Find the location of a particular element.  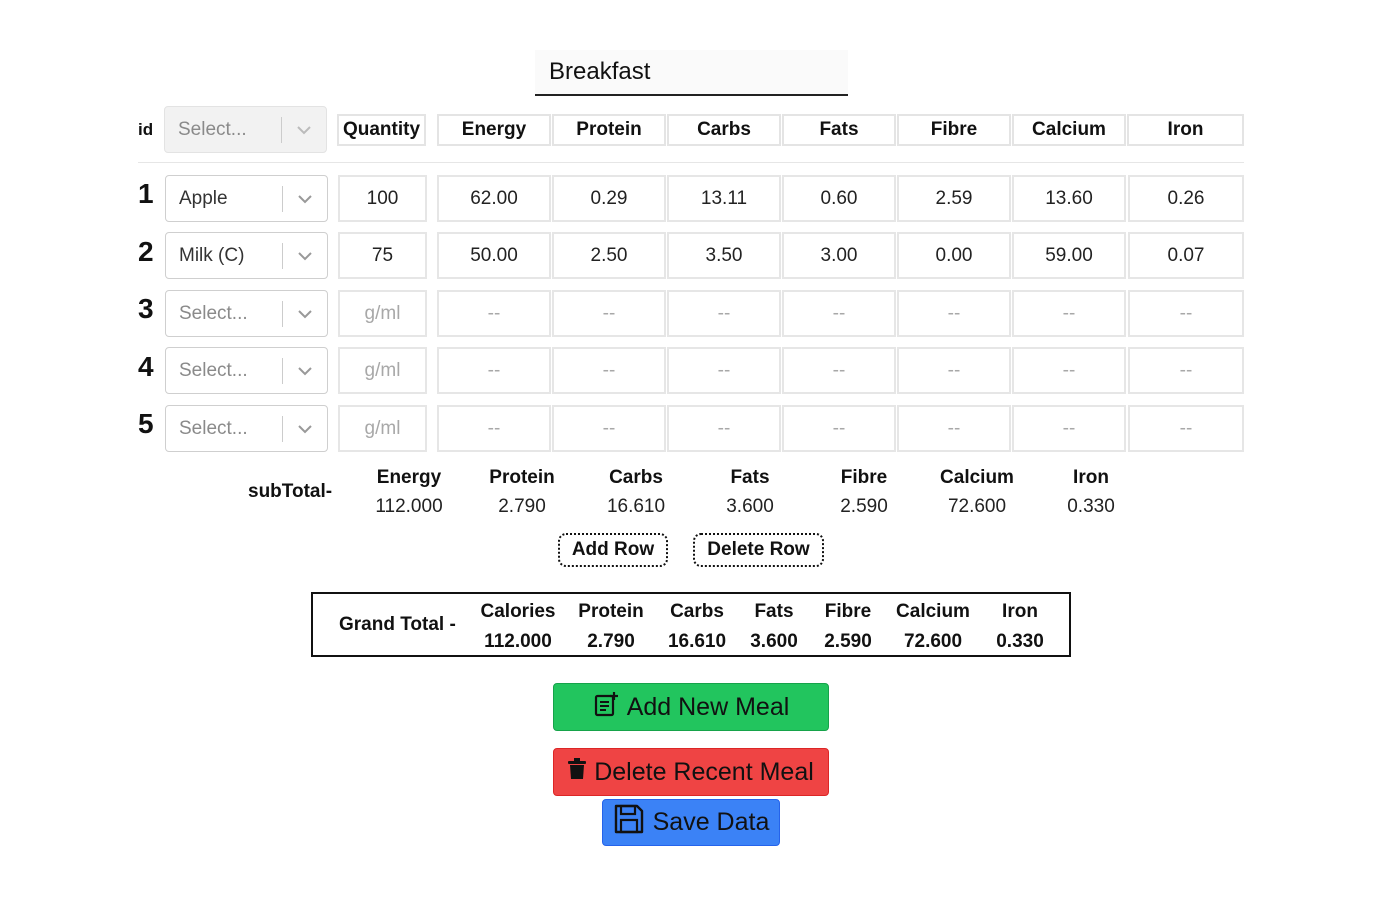

subtotal-label: subTotal- is located at coordinates (290, 491).